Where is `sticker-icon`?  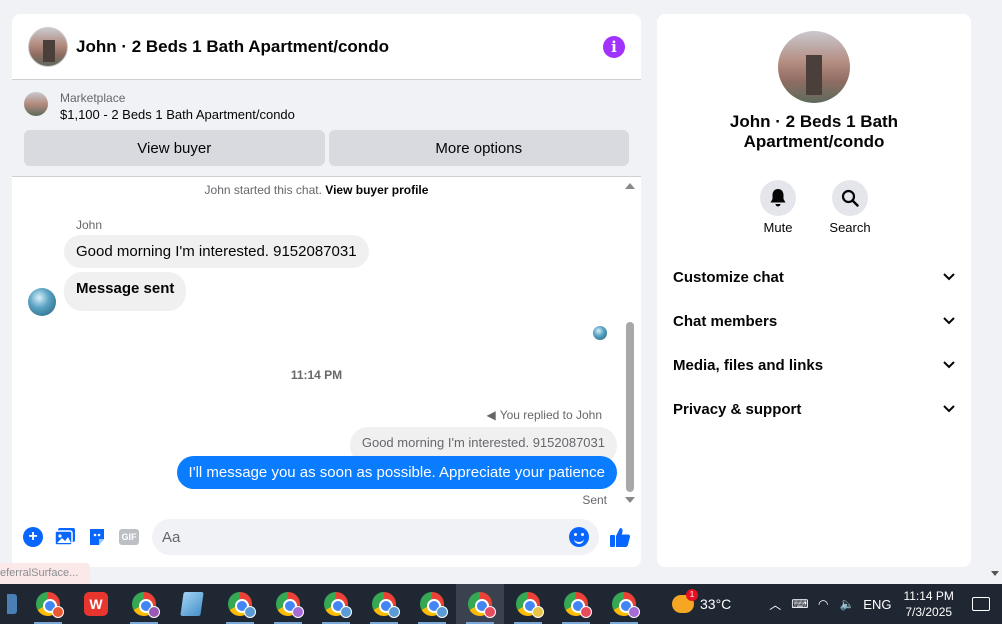 sticker-icon is located at coordinates (97, 537).